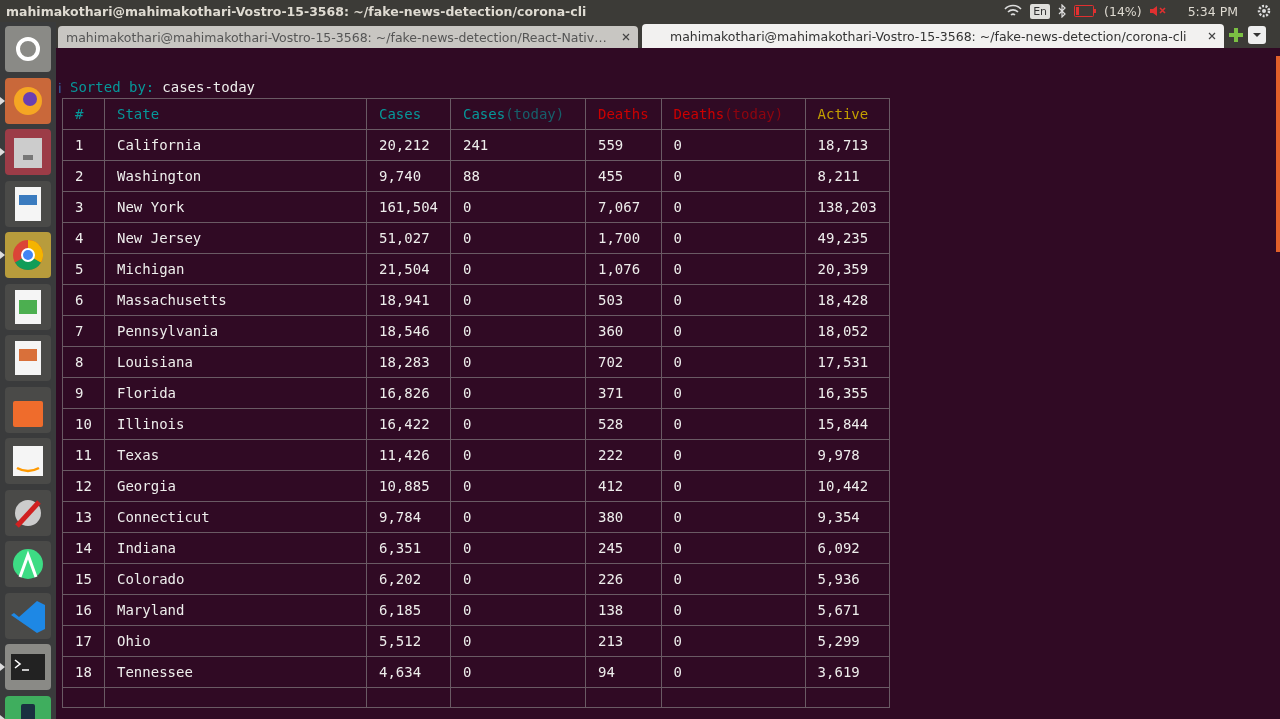 Image resolution: width=1280 pixels, height=719 pixels. Describe the element at coordinates (518, 176) in the screenshot. I see `table-cell: 88` at that location.